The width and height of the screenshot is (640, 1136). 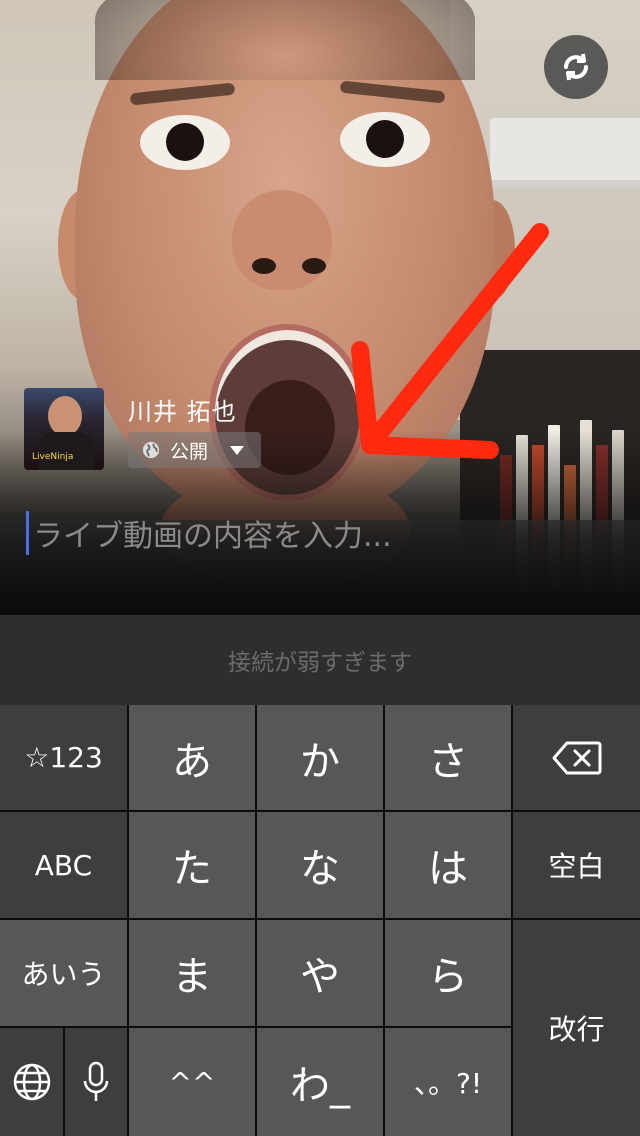 I want to click on mic-key, so click(x=96, y=1082).